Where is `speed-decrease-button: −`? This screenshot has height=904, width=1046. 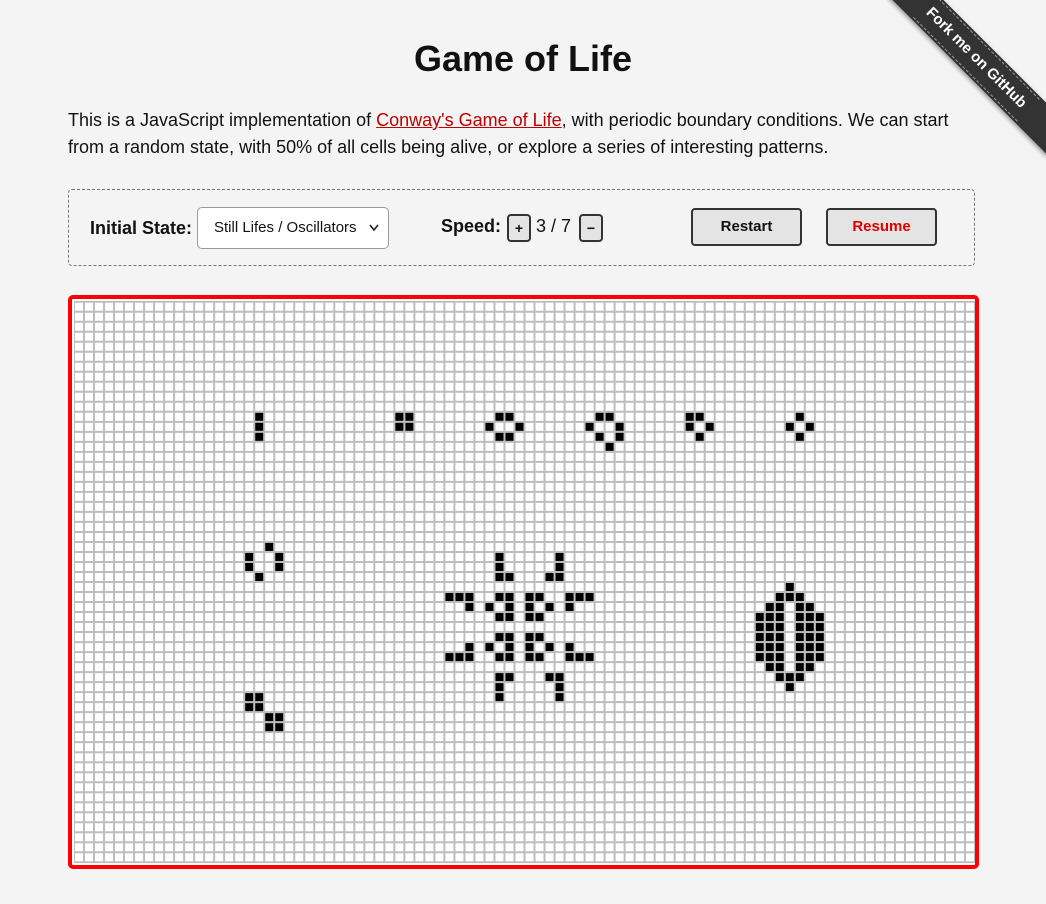
speed-decrease-button: − is located at coordinates (591, 228).